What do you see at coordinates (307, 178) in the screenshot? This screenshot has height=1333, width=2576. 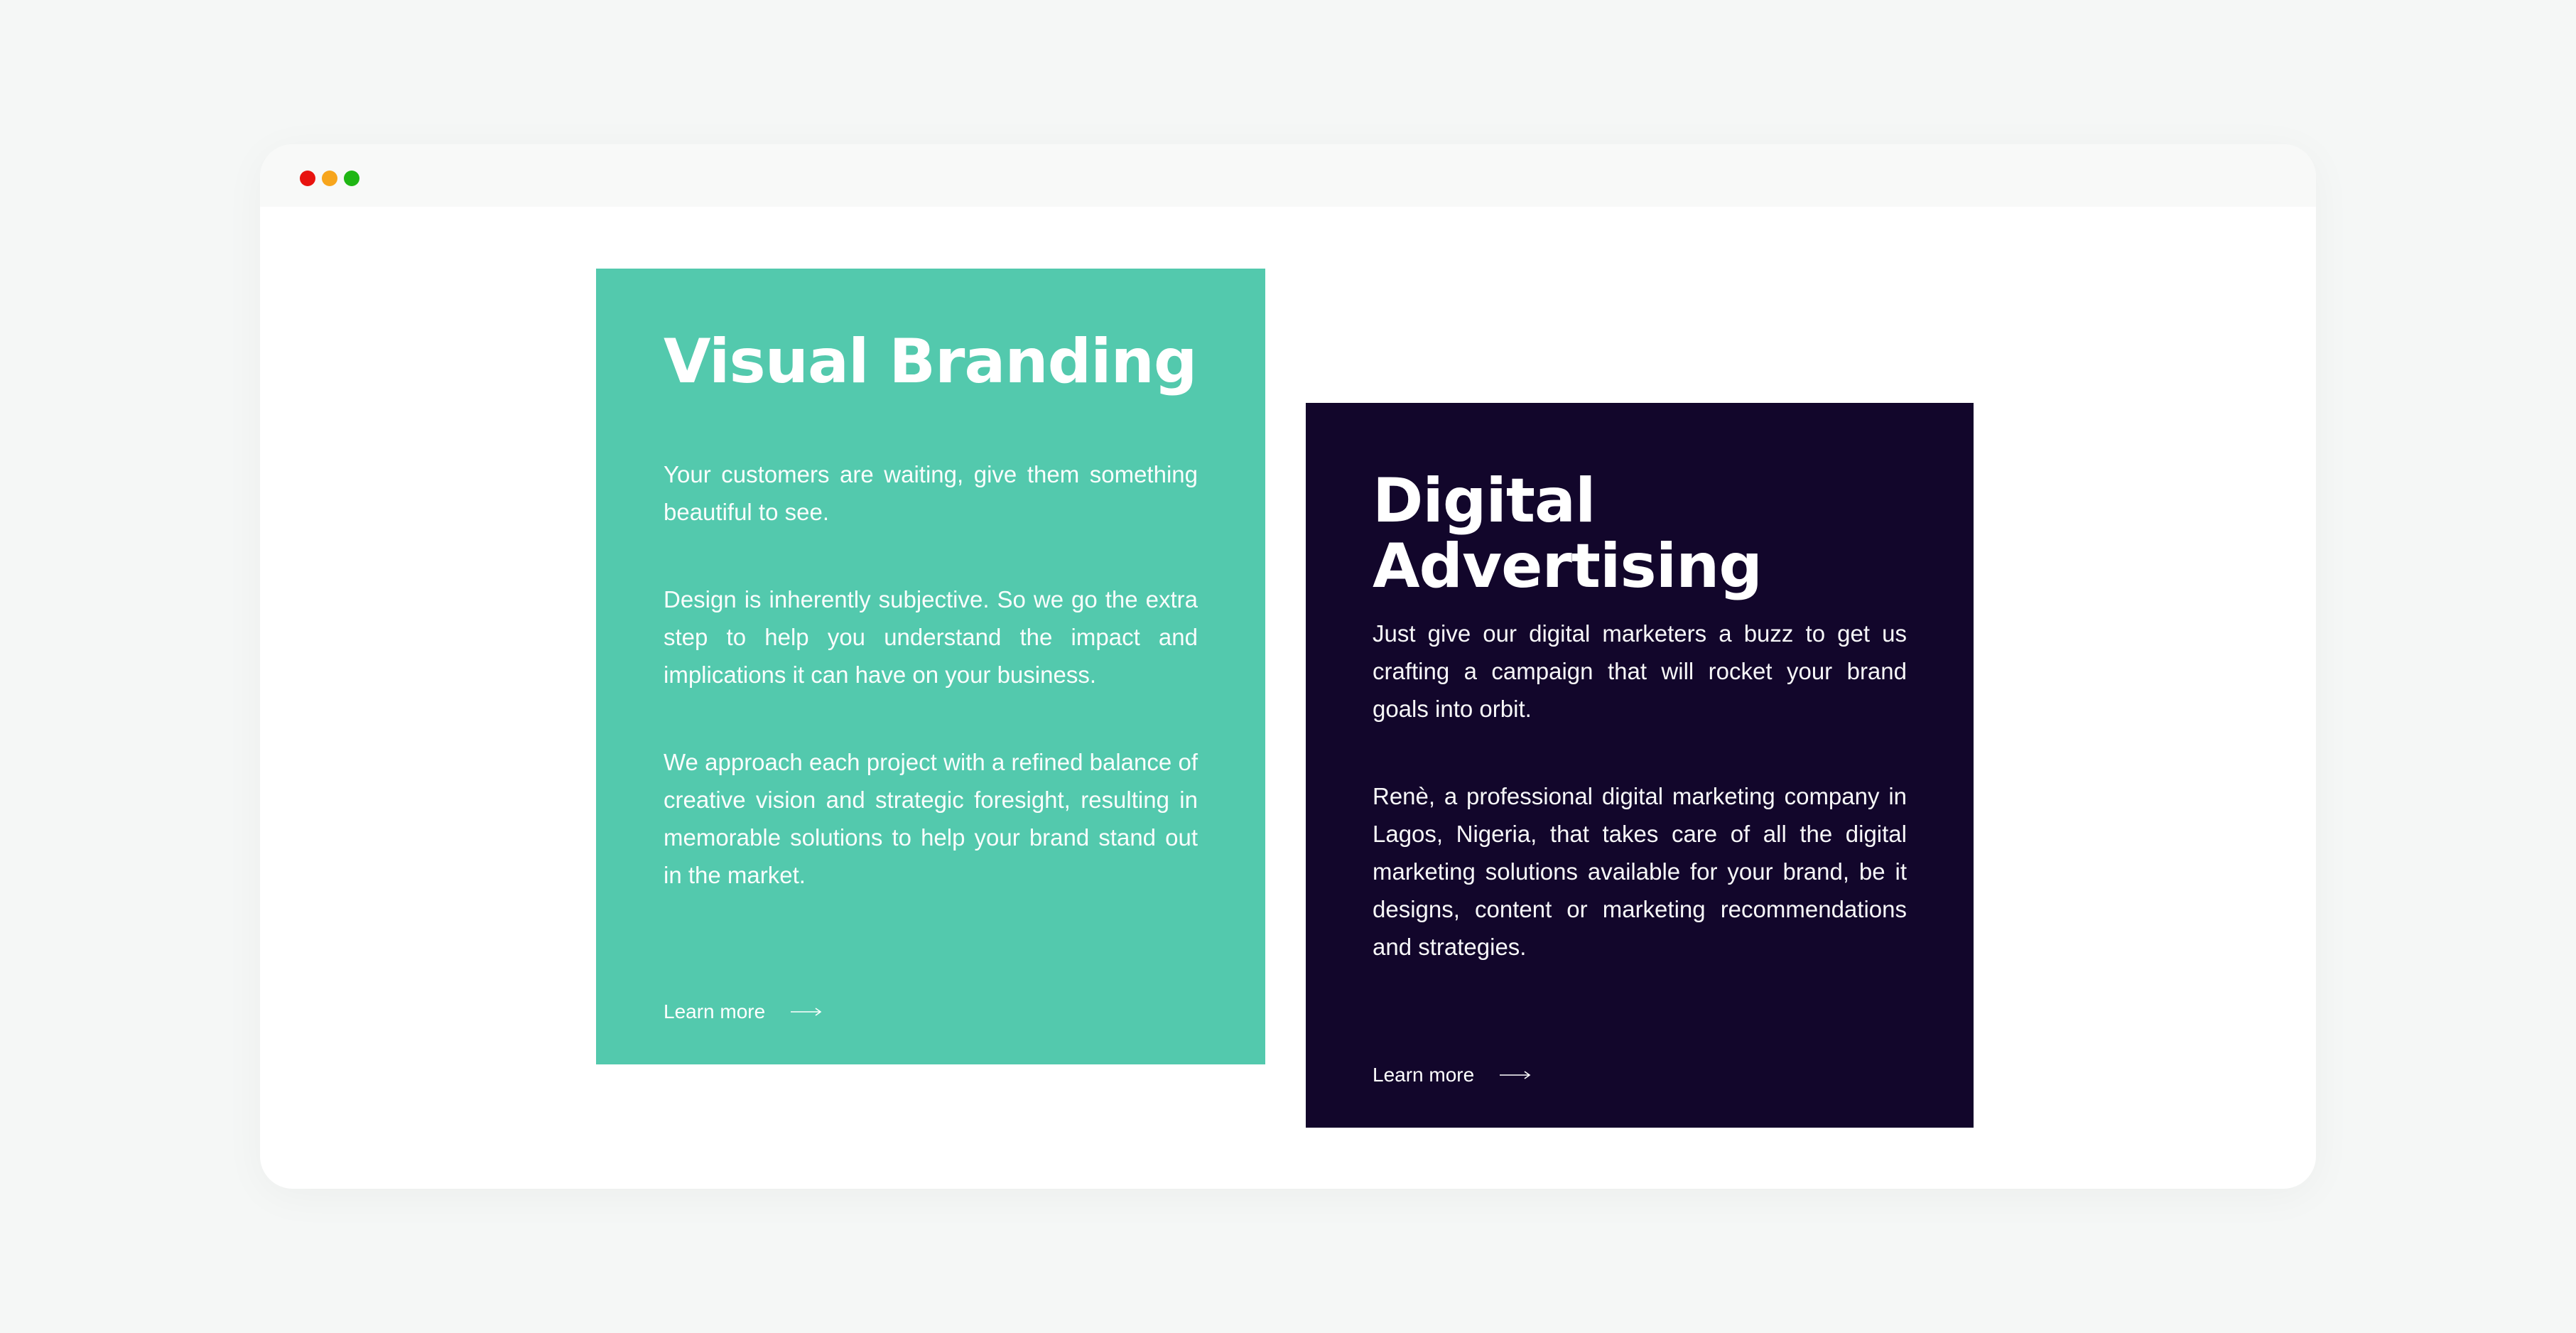 I see `close-window-dot` at bounding box center [307, 178].